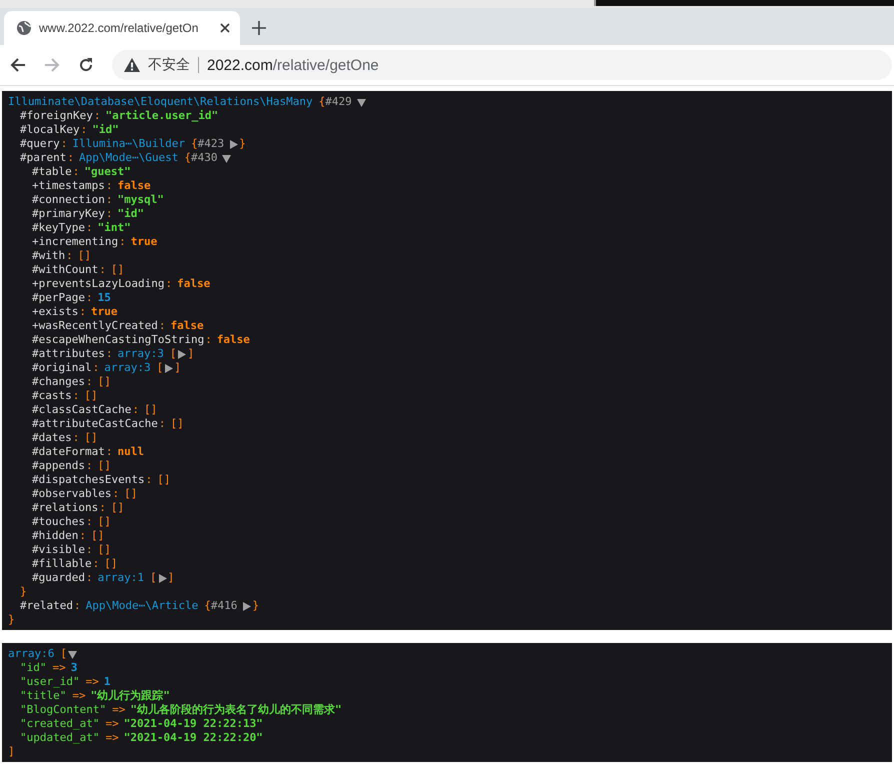  What do you see at coordinates (62, 564) in the screenshot?
I see `property-name: #fillable` at bounding box center [62, 564].